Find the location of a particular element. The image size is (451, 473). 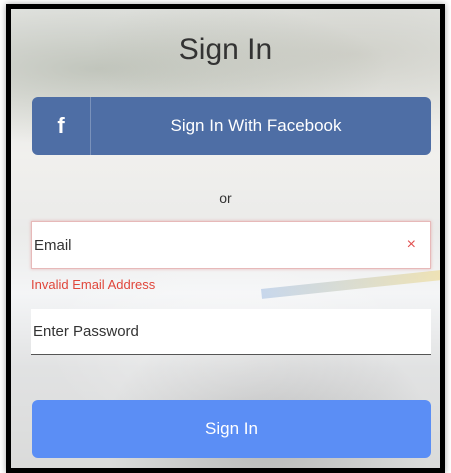

facebook-signin-button: f Sign In With Facebook is located at coordinates (231, 126).